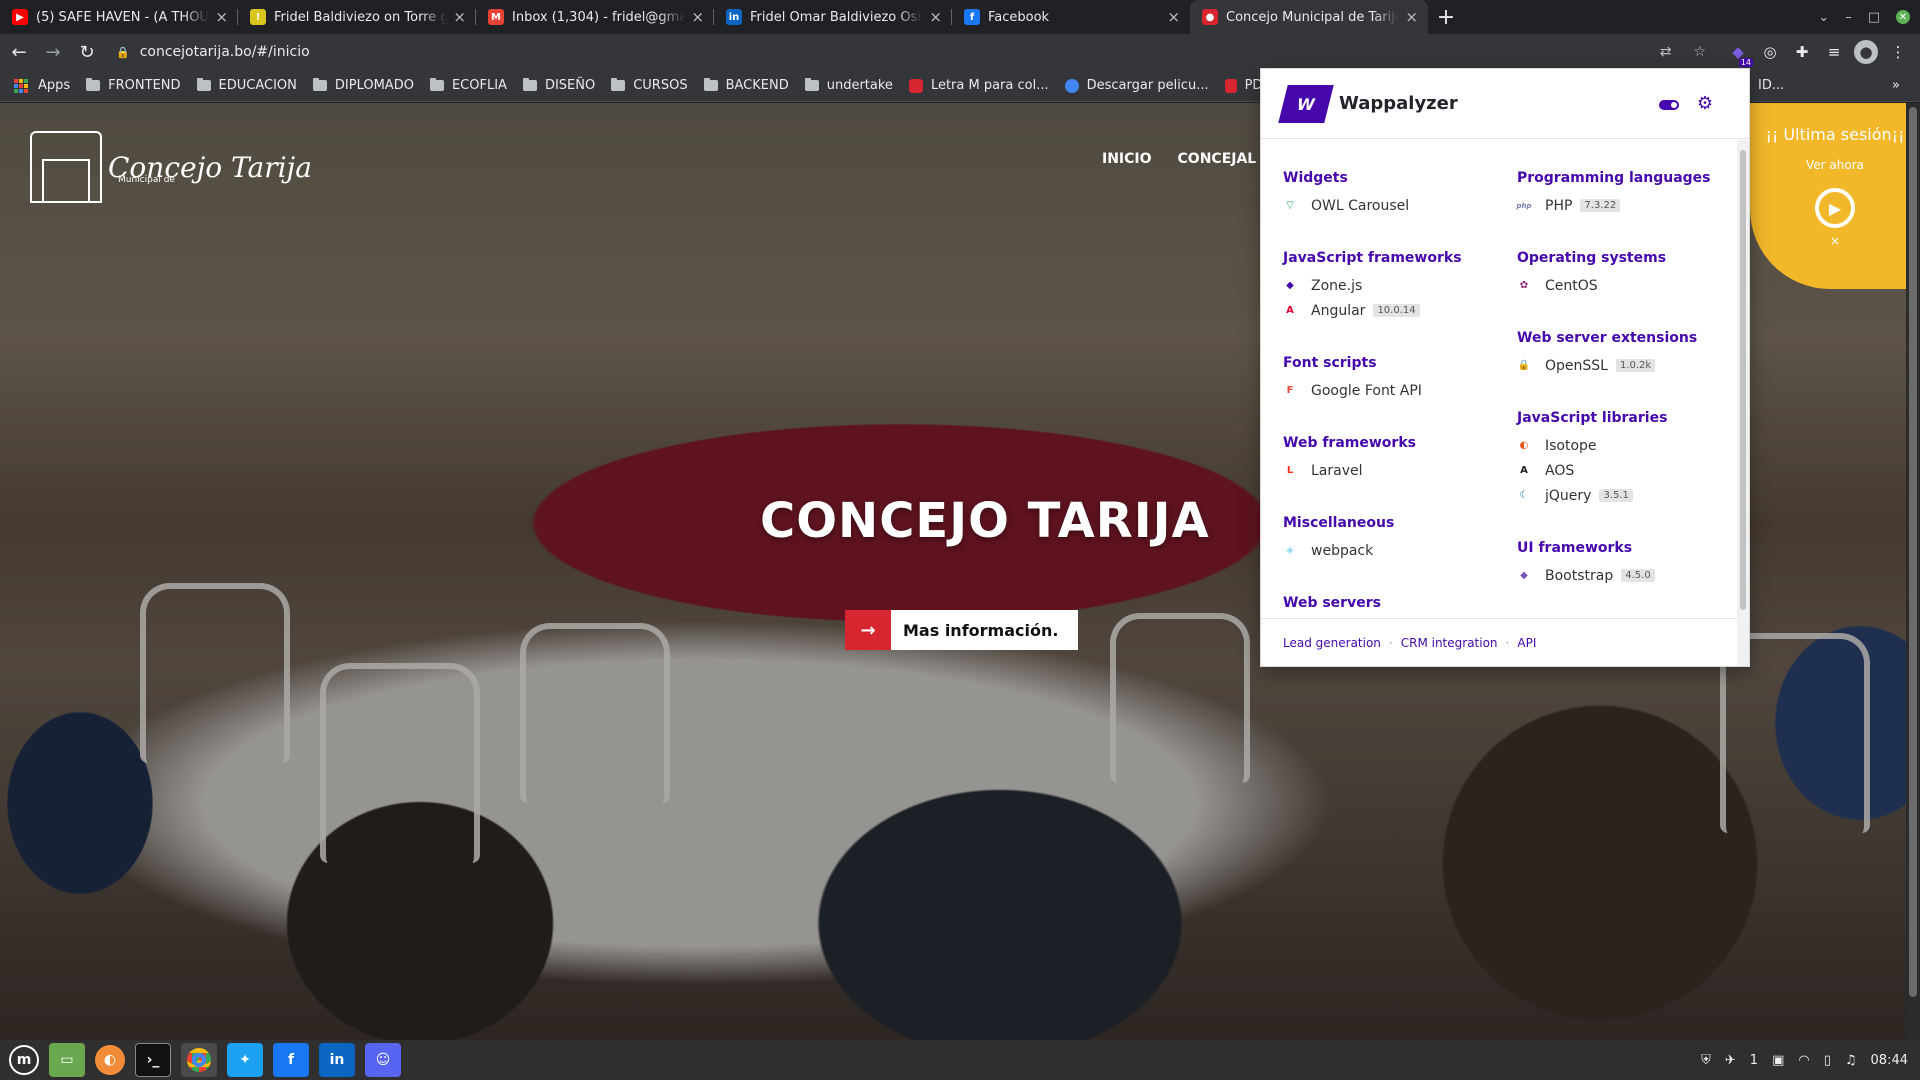  Describe the element at coordinates (42, 85) in the screenshot. I see `bookmark-apps: Apps` at that location.